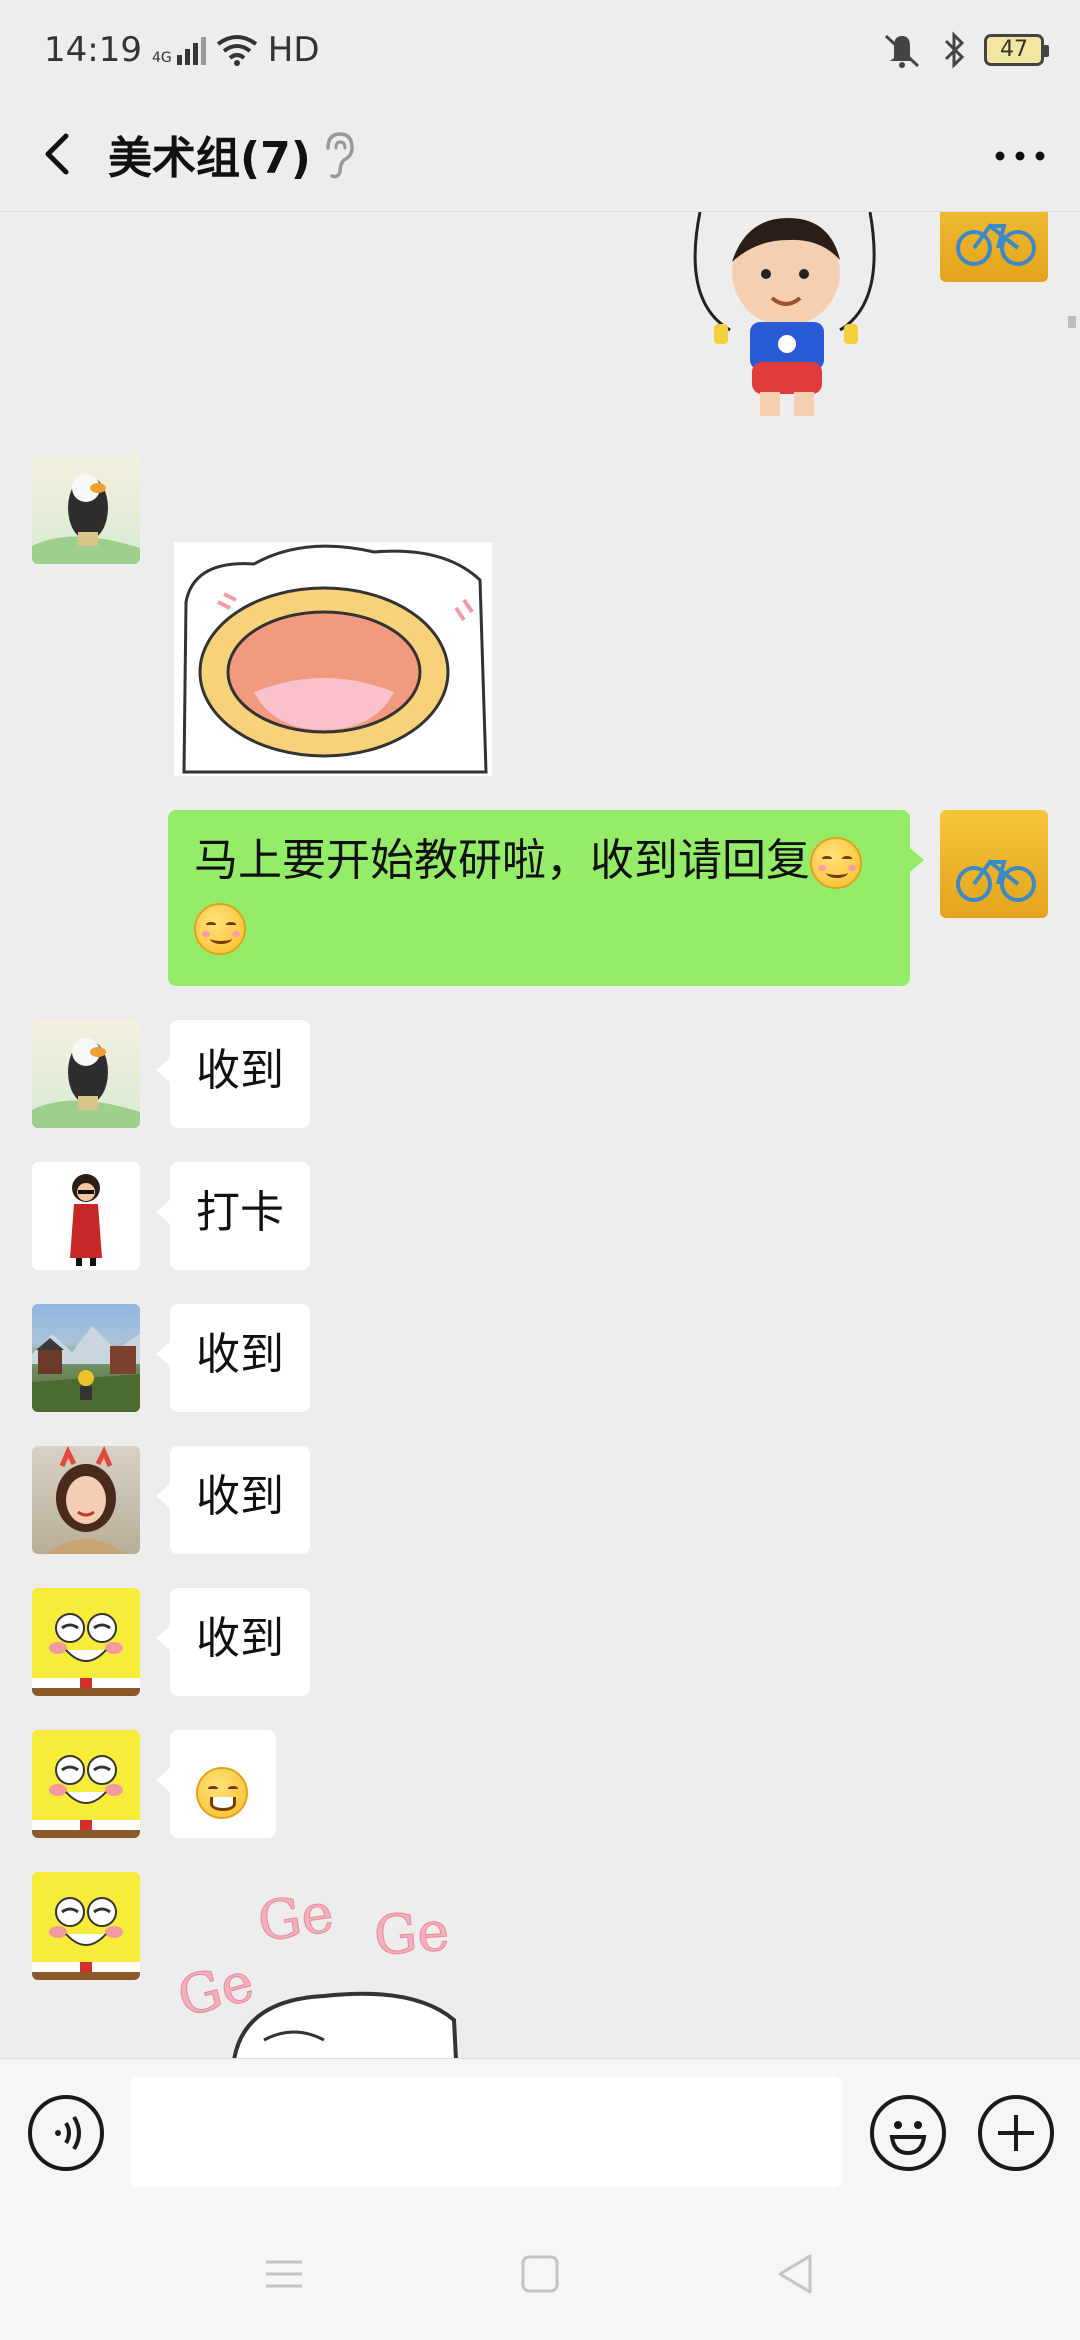  What do you see at coordinates (161, 58) in the screenshot?
I see `network-type: 4G` at bounding box center [161, 58].